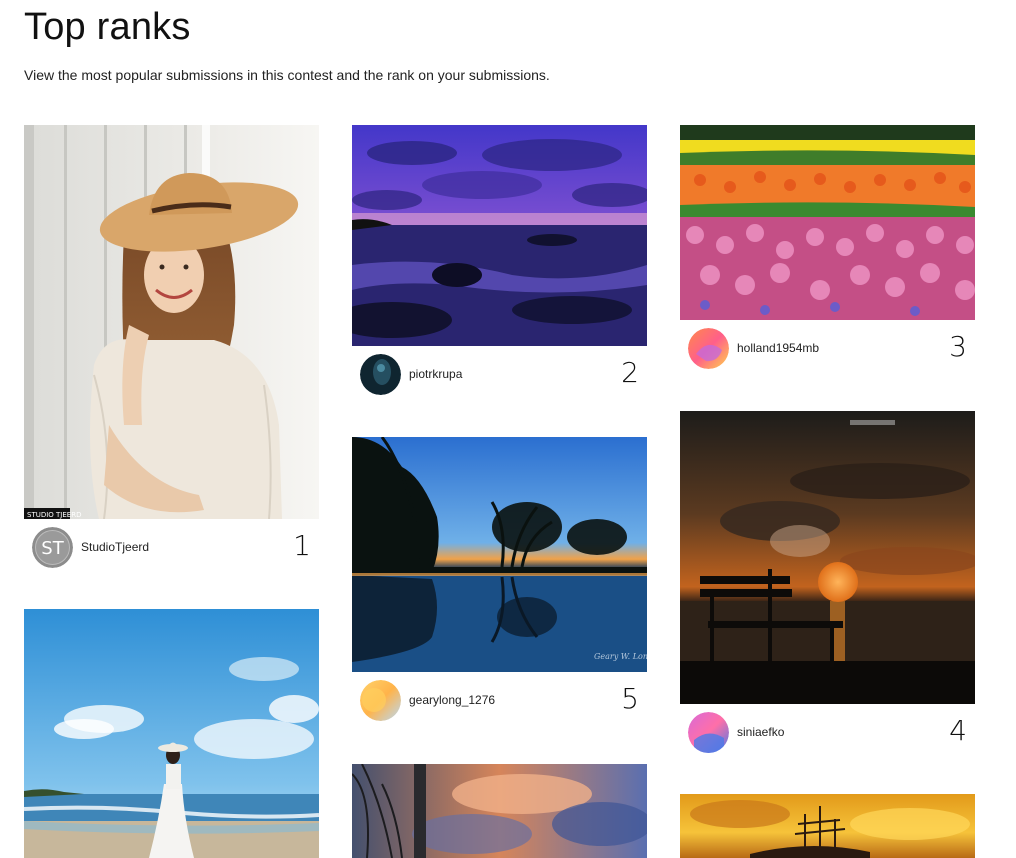  Describe the element at coordinates (827, 733) in the screenshot. I see `submission-footer: siniaefko 4` at that location.